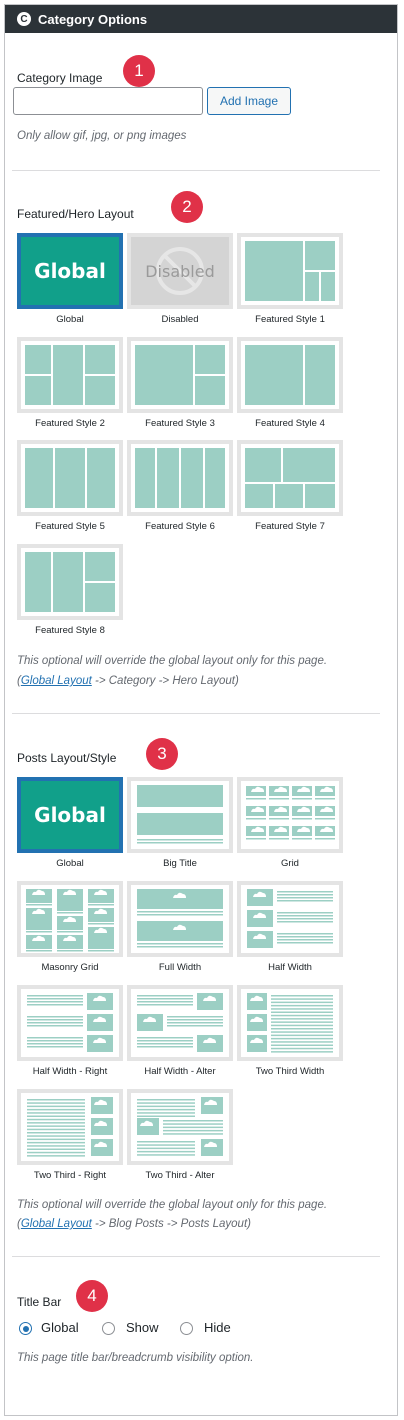 The height and width of the screenshot is (1420, 404). What do you see at coordinates (70, 1071) in the screenshot?
I see `layout-tile-caption: Half Width - Right` at bounding box center [70, 1071].